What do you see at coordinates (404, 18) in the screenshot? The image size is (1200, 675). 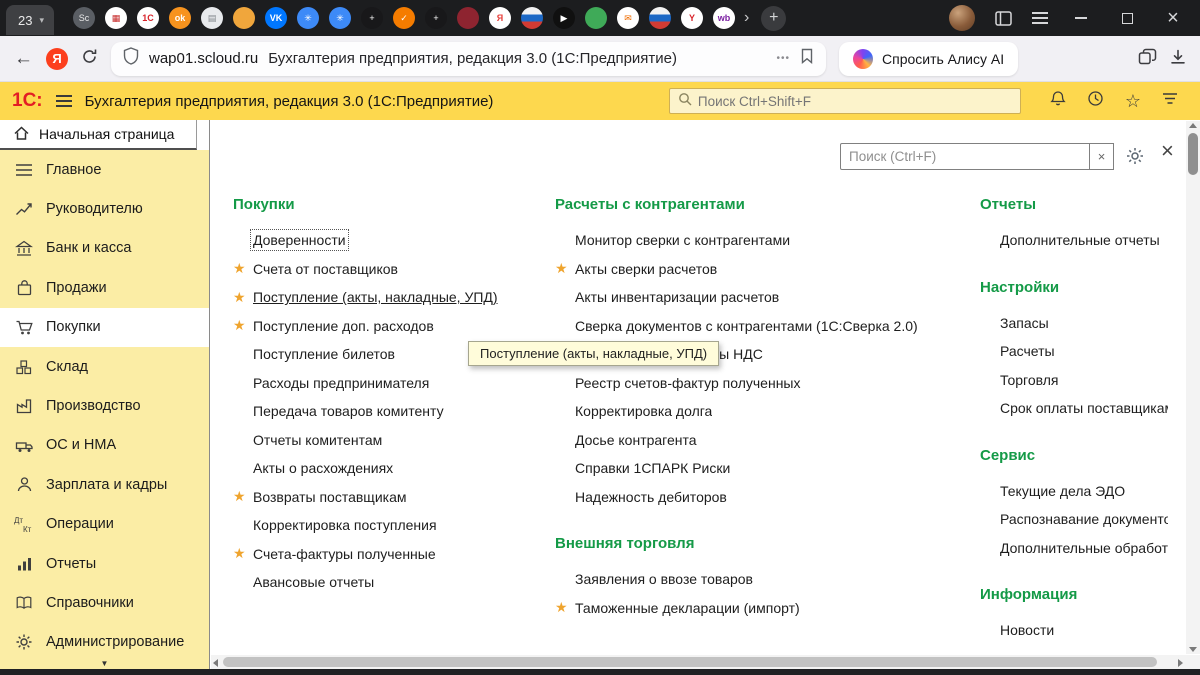 I see `browser-tab-favicon: ✓` at bounding box center [404, 18].